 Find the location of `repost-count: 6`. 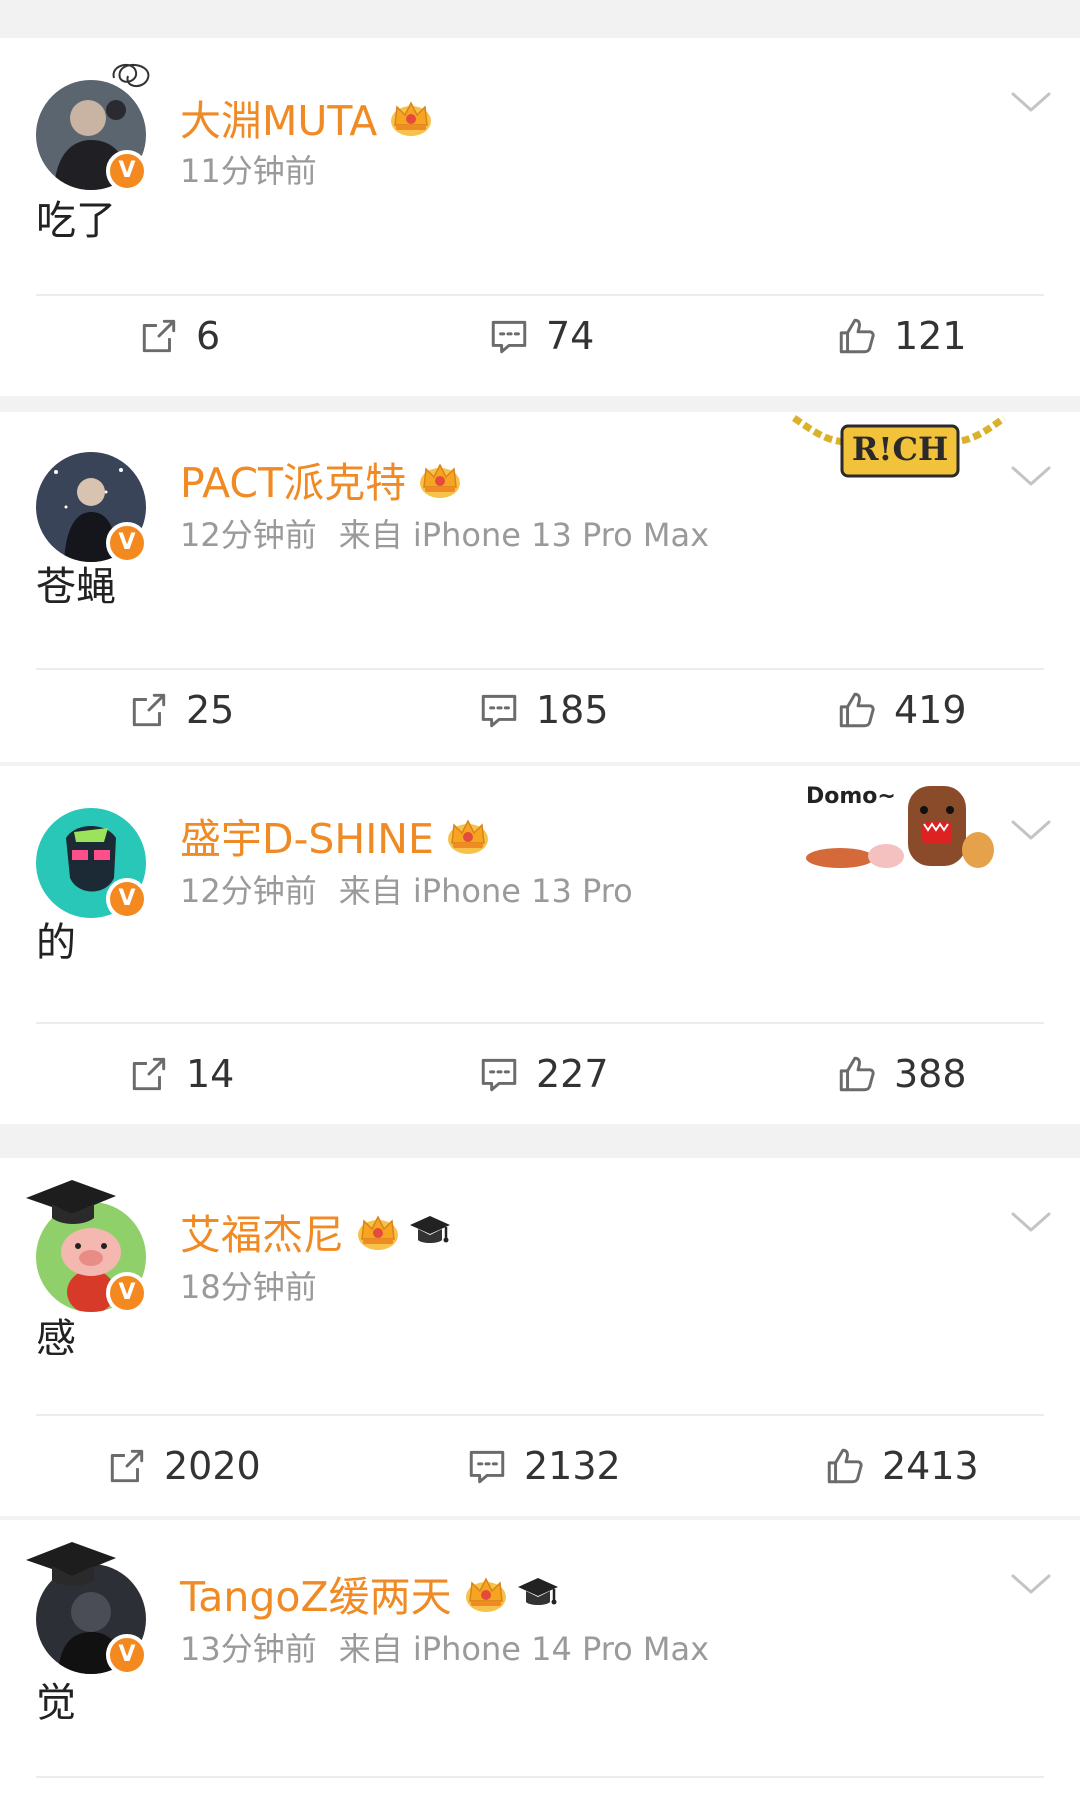

repost-count: 6 is located at coordinates (208, 336).